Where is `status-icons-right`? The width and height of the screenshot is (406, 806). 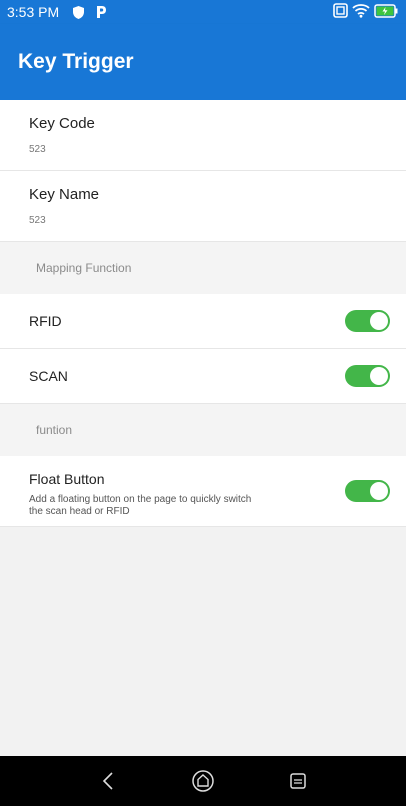
status-icons-right is located at coordinates (365, 12).